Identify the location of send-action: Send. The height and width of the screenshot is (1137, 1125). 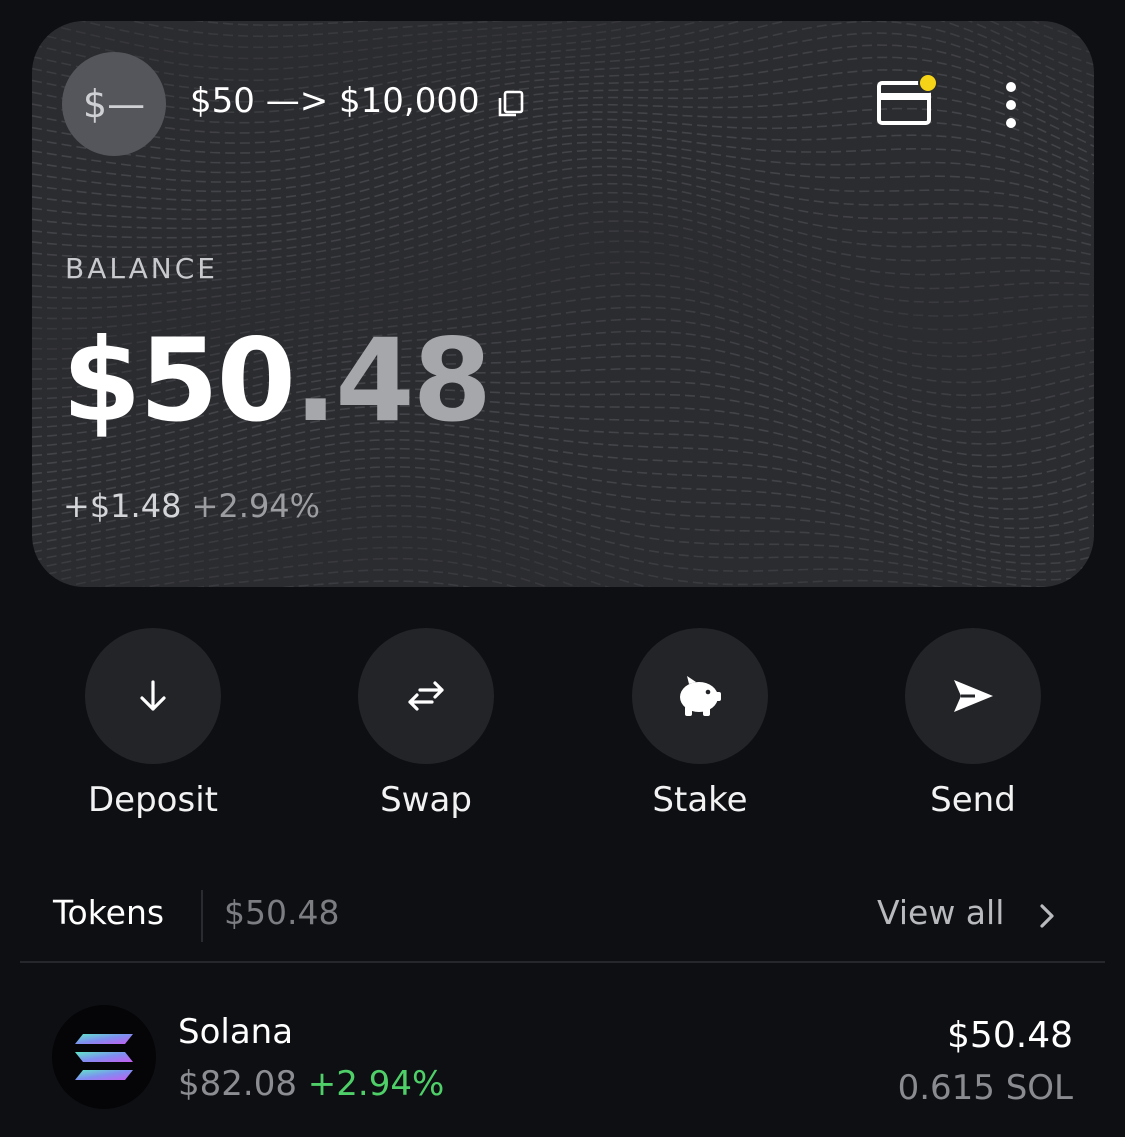
(973, 728).